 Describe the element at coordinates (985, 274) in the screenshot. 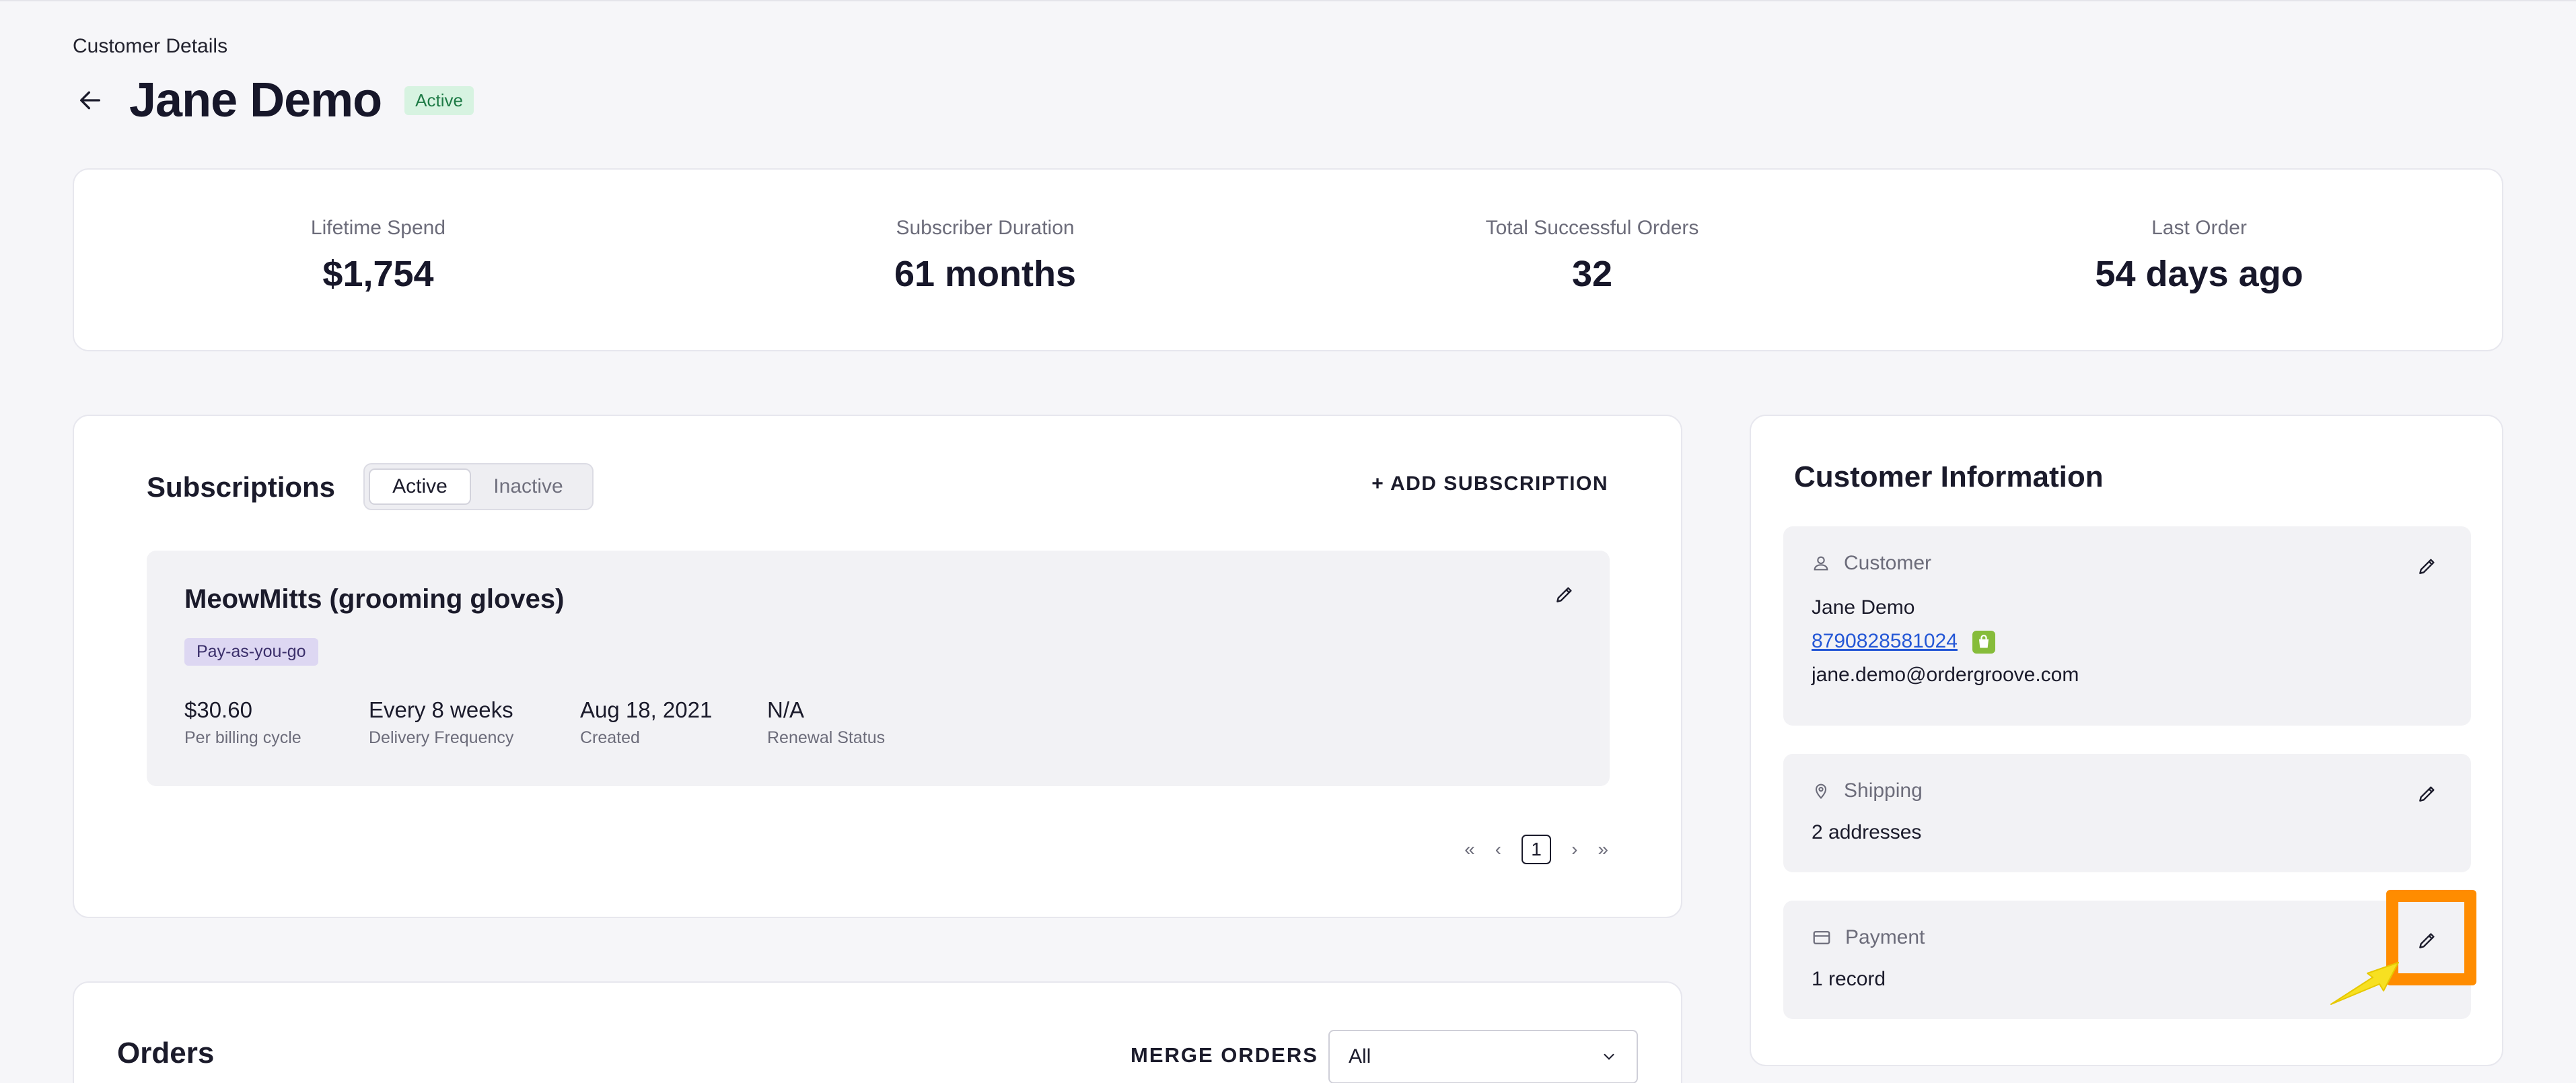

I see `stat-value: 61 months` at that location.